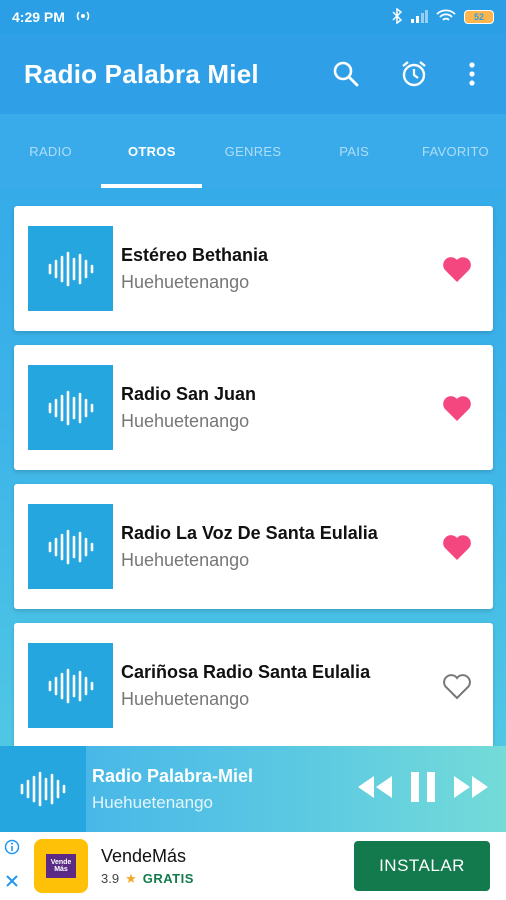 The image size is (506, 900). What do you see at coordinates (144, 855) in the screenshot?
I see `ad-title: VendeMás` at bounding box center [144, 855].